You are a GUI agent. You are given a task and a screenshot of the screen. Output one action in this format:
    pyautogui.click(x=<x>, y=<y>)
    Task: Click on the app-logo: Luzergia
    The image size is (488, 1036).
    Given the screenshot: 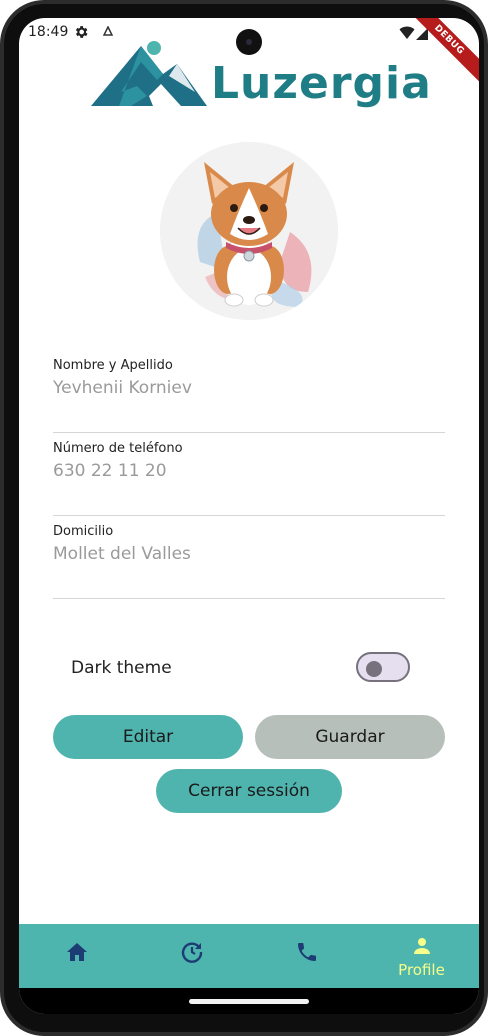 What is the action you would take?
    pyautogui.click(x=261, y=75)
    